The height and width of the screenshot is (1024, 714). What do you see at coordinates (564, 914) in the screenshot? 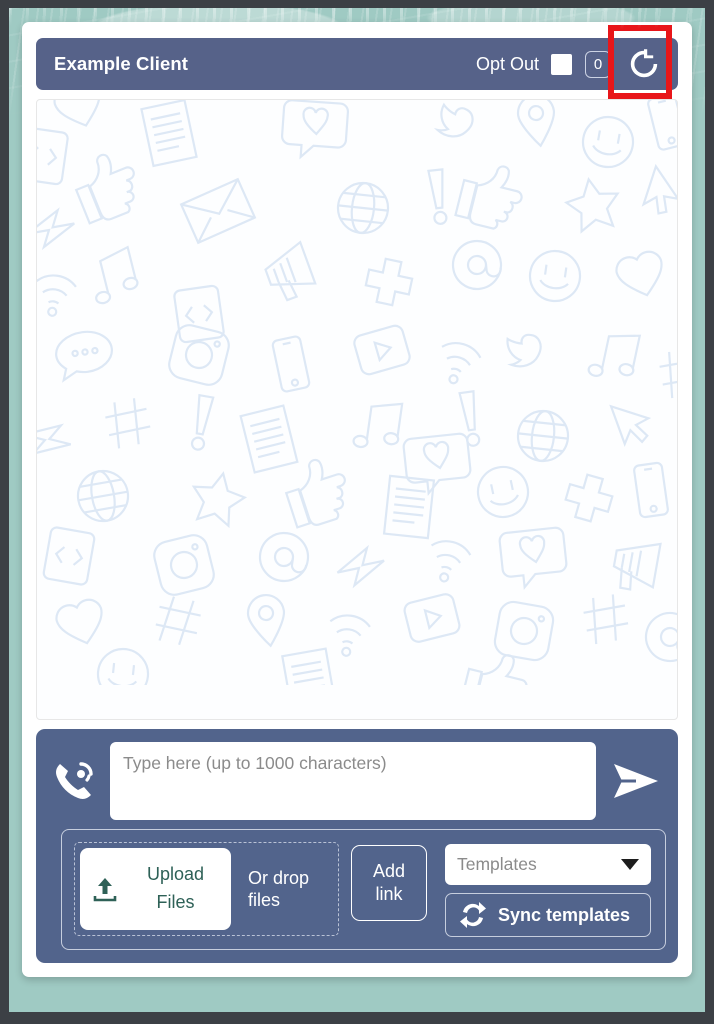
I see `sync-templates-label: Sync templates` at bounding box center [564, 914].